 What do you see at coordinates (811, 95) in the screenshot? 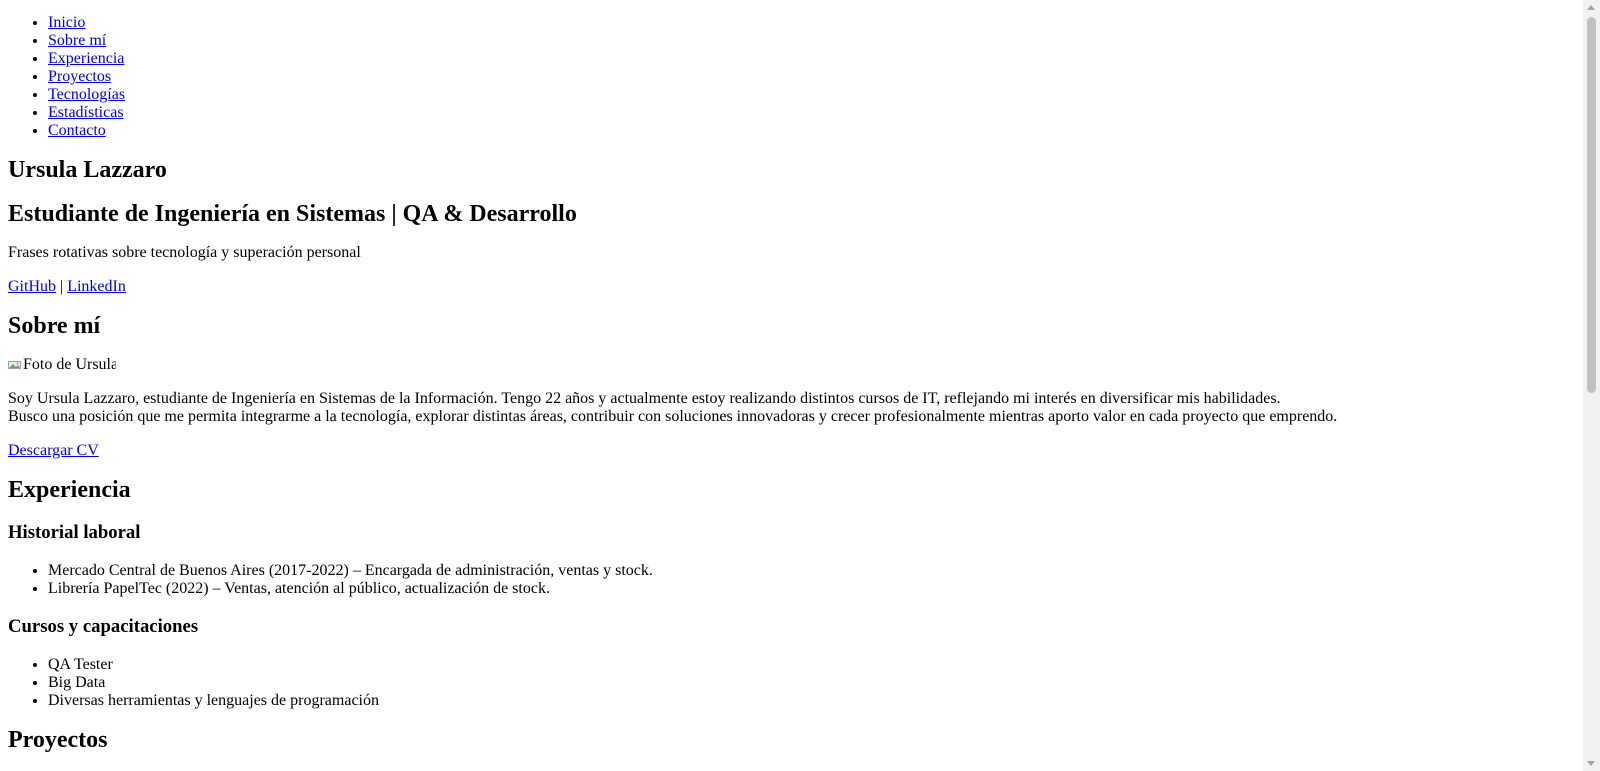
I see `nav-item-tecnologias: Tecnologías` at bounding box center [811, 95].